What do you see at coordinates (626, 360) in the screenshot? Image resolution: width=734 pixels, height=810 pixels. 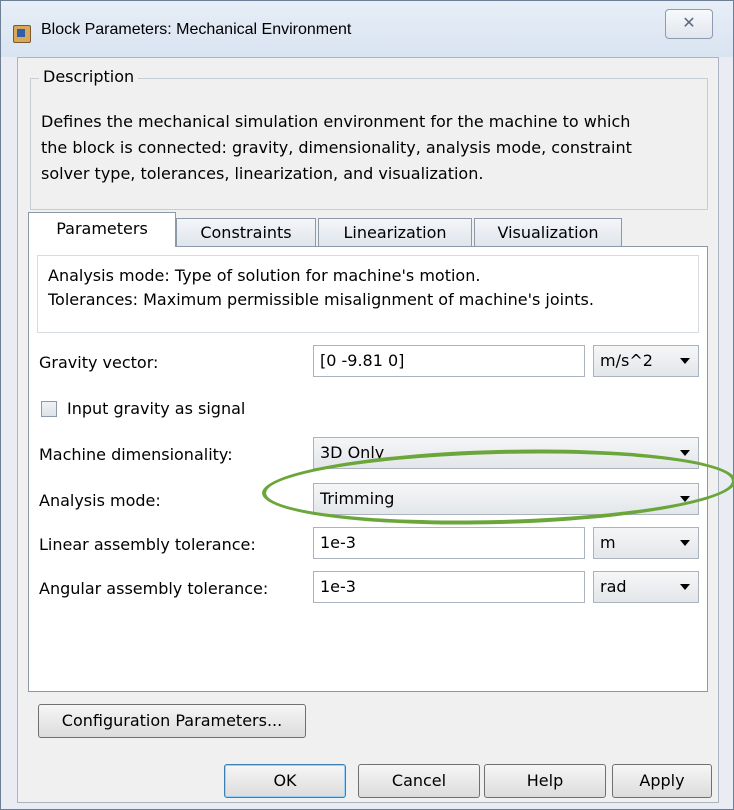 I see `gravity-unit-value: m/s^2` at bounding box center [626, 360].